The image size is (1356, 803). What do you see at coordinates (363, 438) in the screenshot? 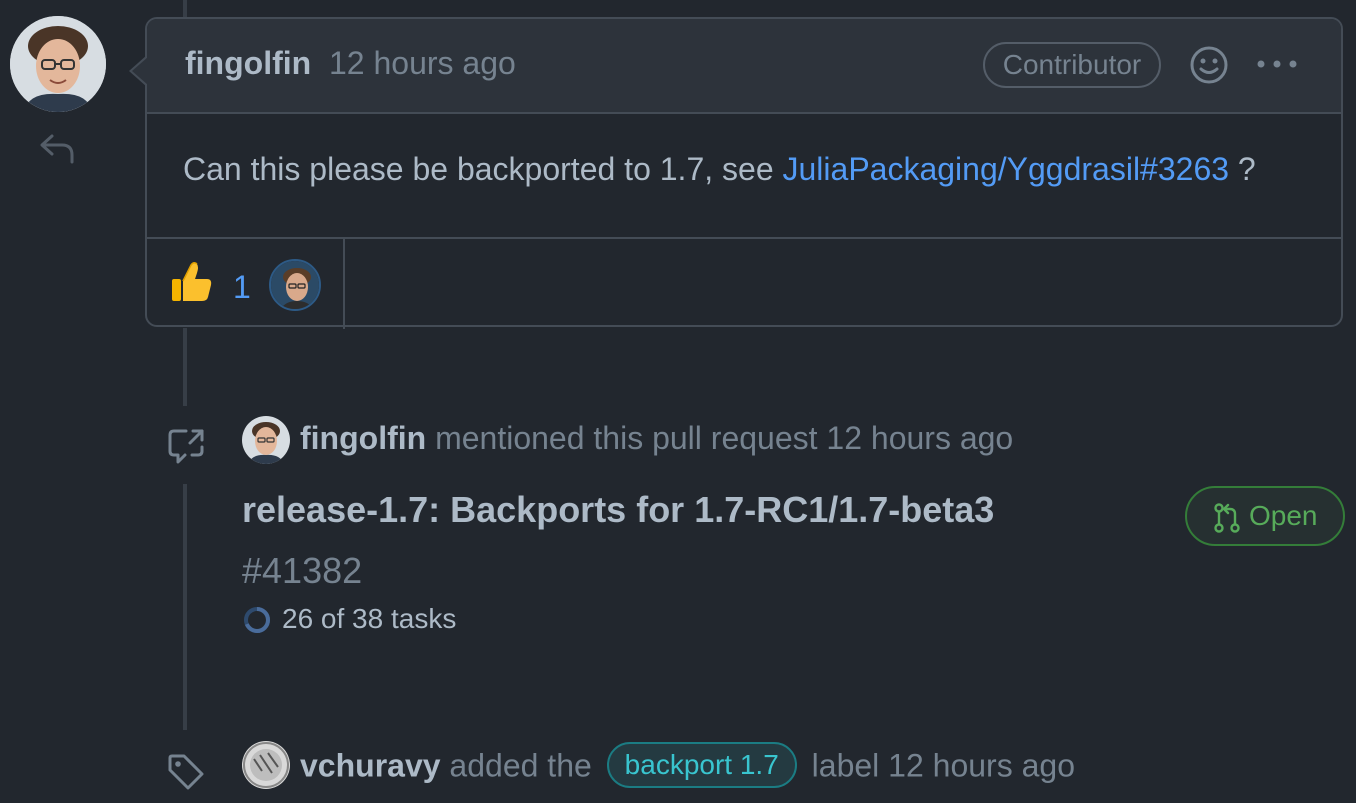
I see `mention-actor: fingolfin` at bounding box center [363, 438].